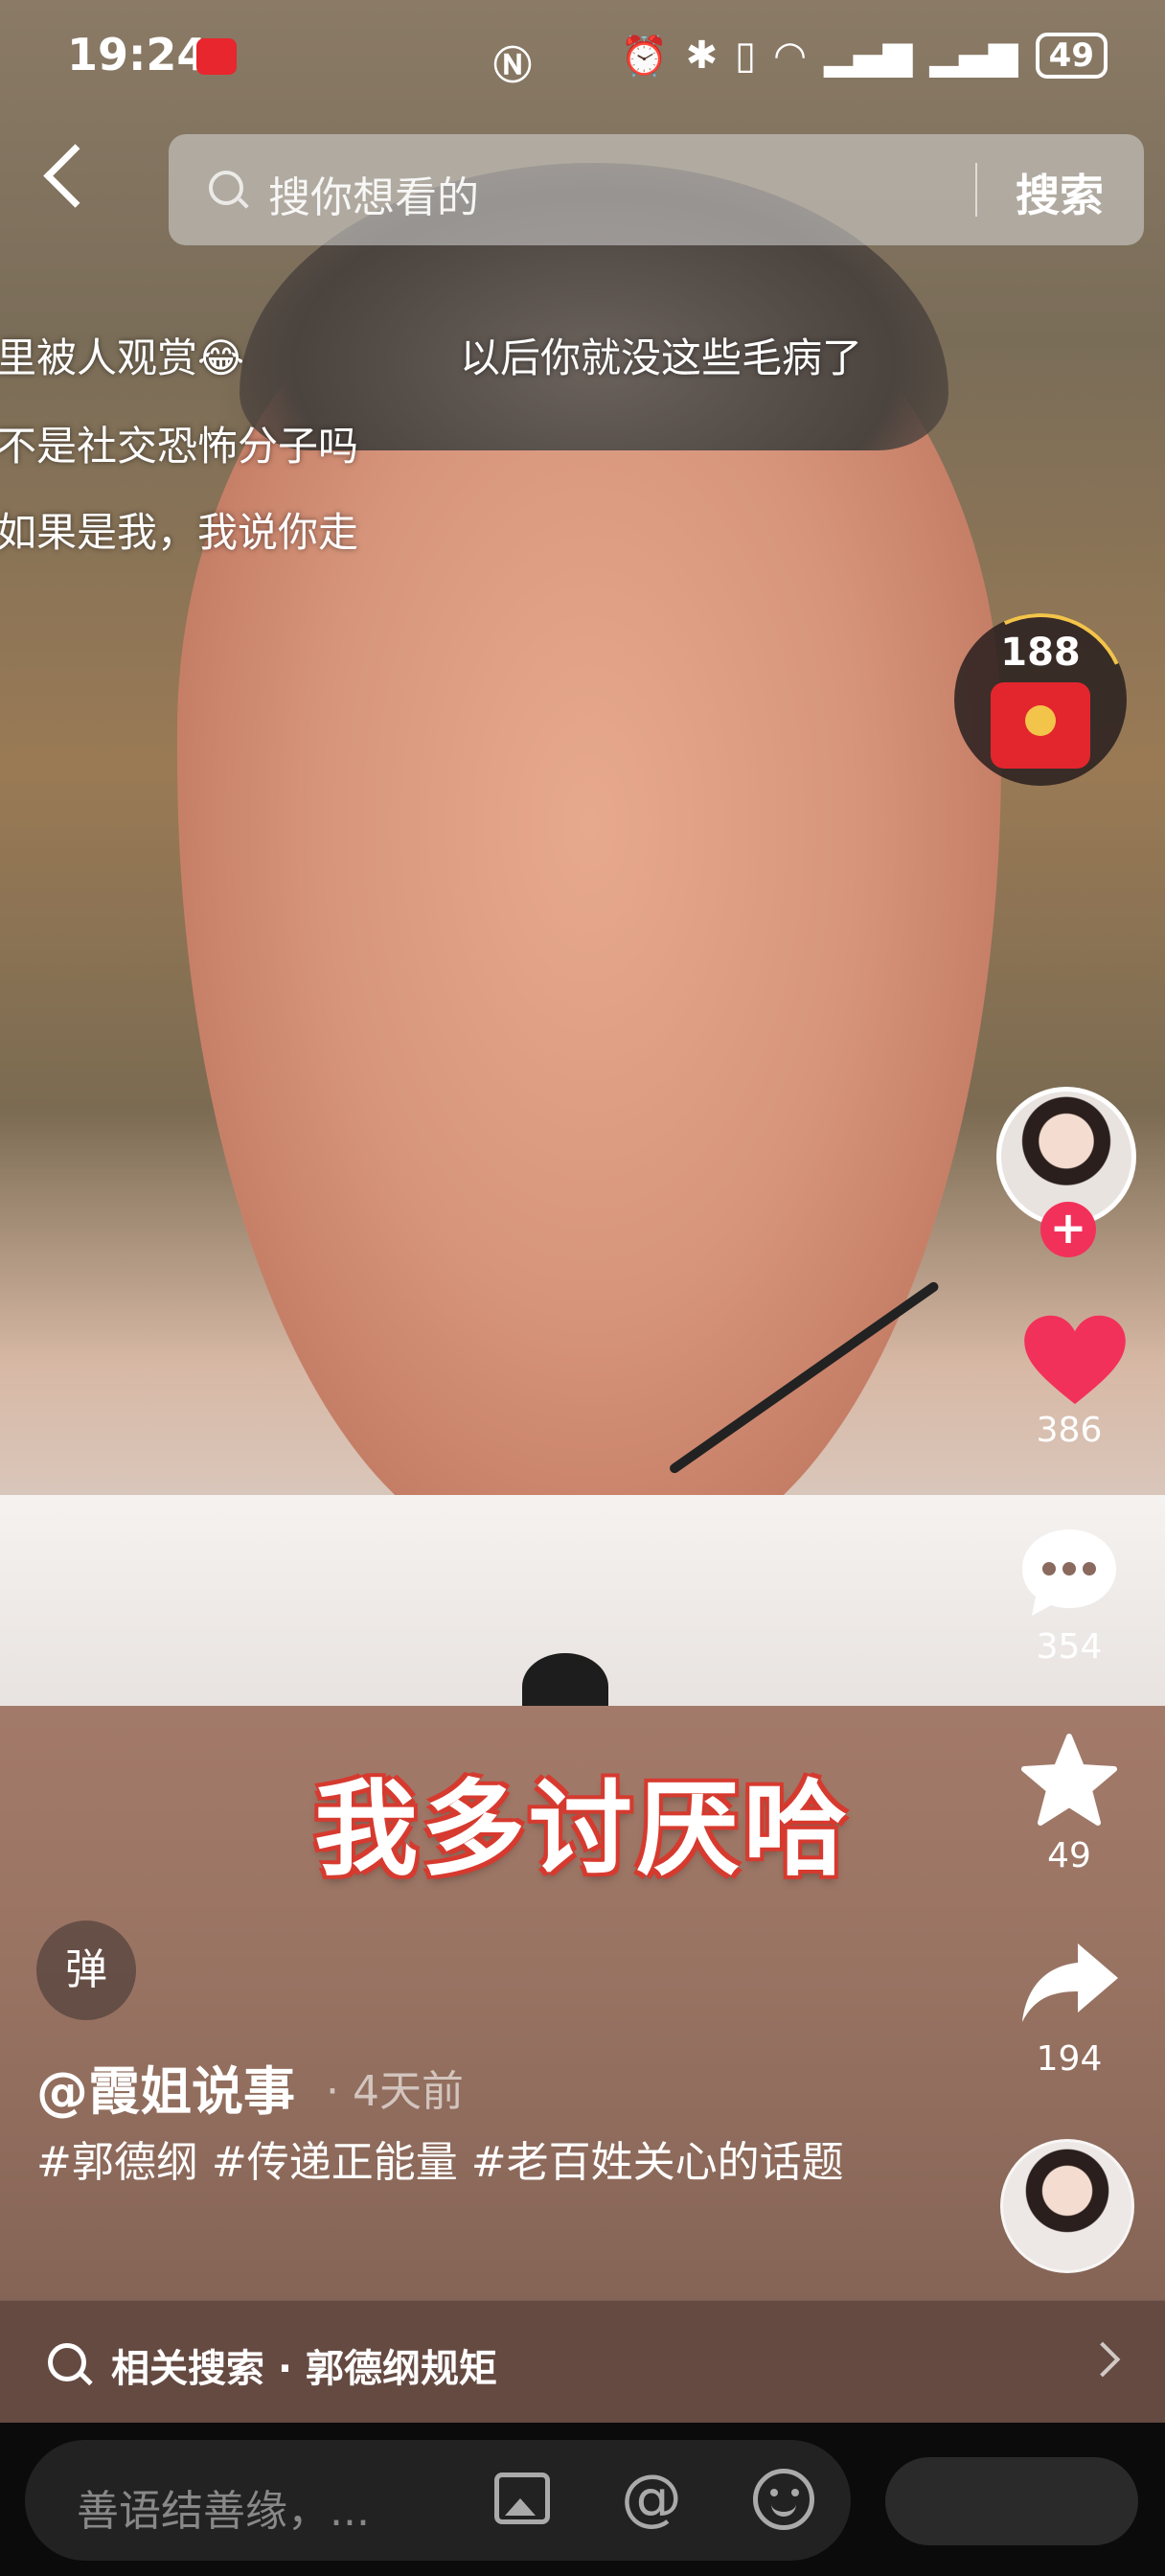  I want to click on share-button: 194, so click(1070, 2007).